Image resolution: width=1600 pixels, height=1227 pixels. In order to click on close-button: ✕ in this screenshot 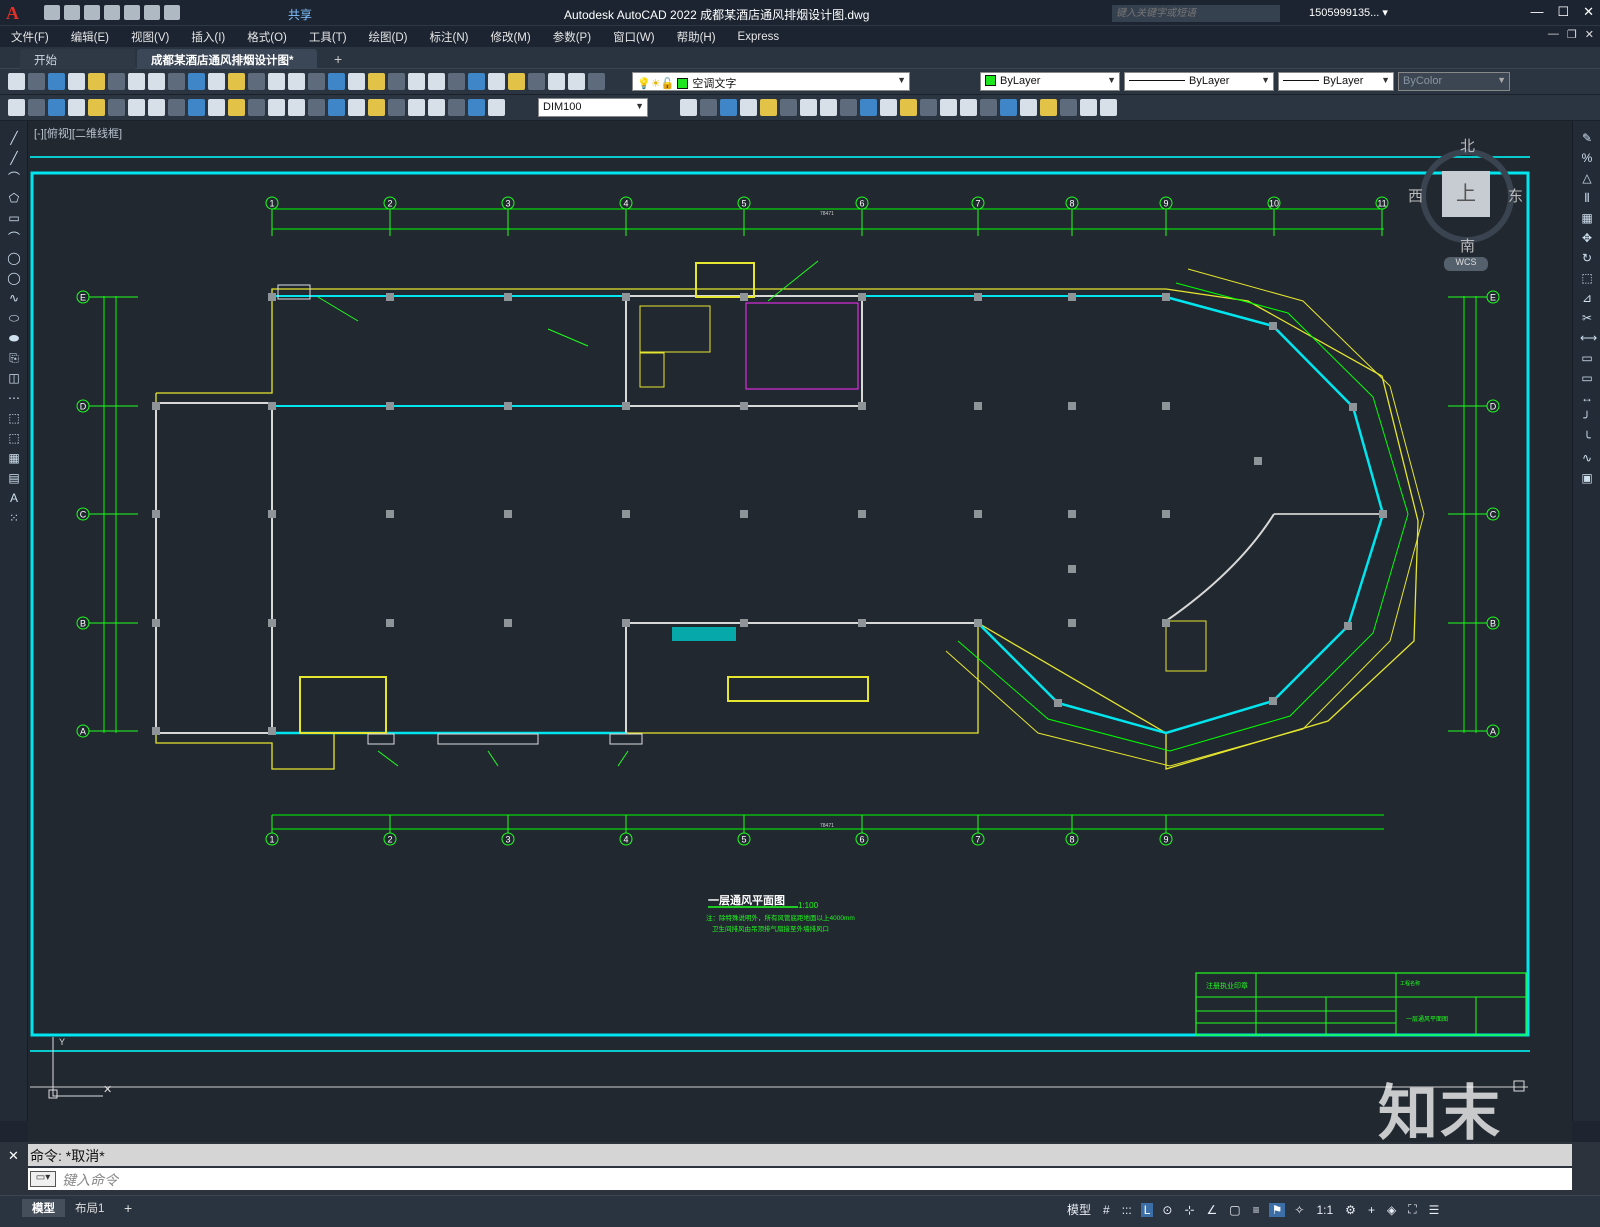, I will do `click(1588, 12)`.